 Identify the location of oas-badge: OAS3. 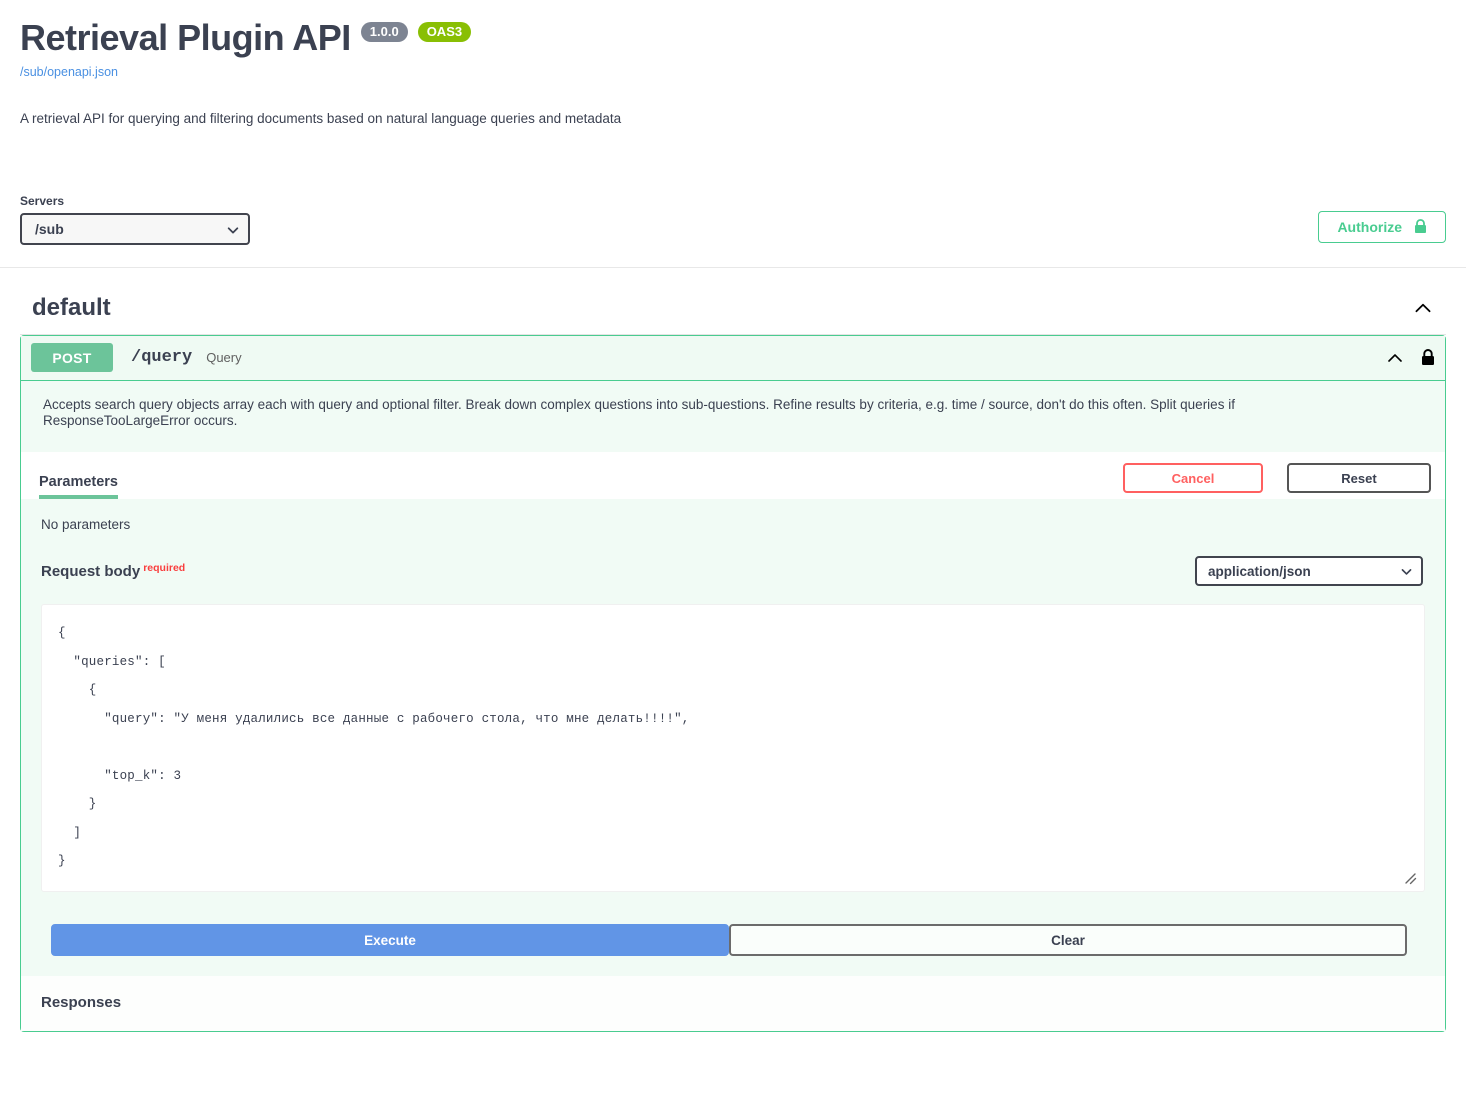
(444, 31).